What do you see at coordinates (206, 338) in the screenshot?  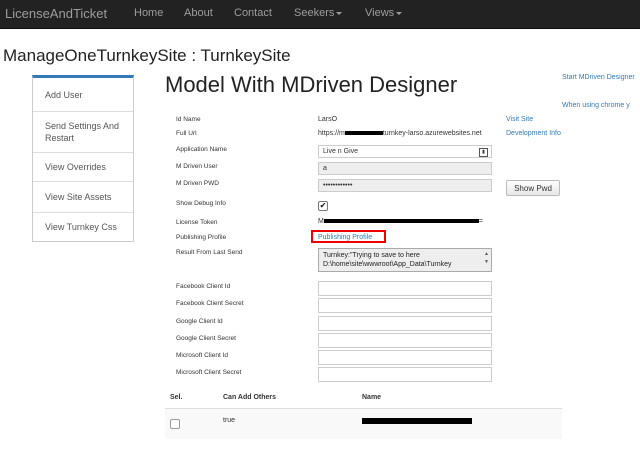 I see `google-client-secret-label: Google Client Secret` at bounding box center [206, 338].